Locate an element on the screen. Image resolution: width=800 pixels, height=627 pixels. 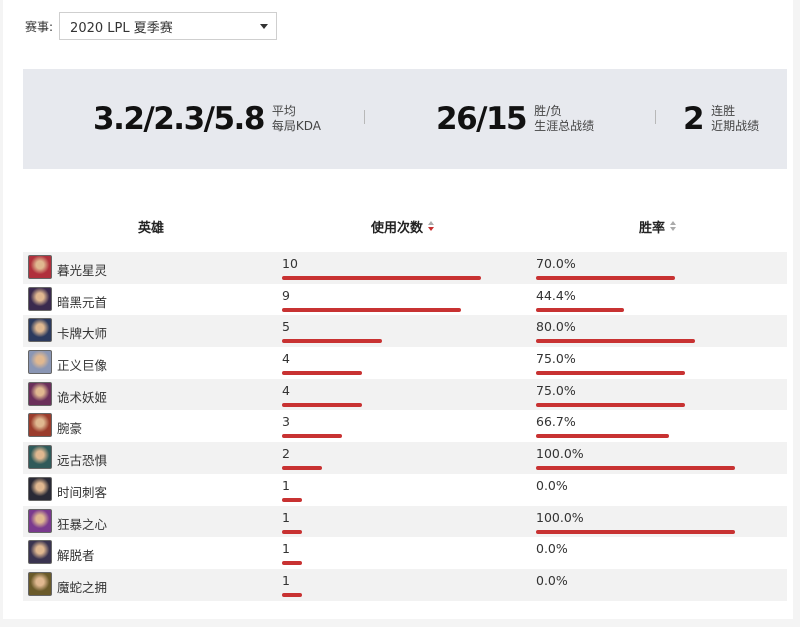
hero-name: 卡牌大师 is located at coordinates (82, 334).